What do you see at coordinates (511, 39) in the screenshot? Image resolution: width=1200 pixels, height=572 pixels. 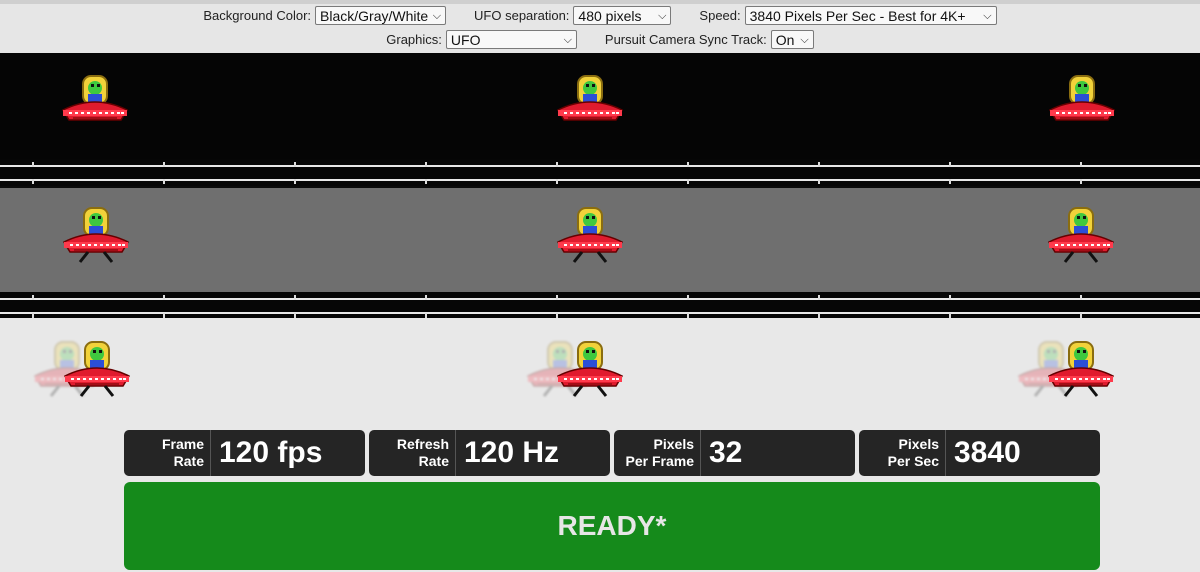 I see `graphics-select: UFO ⌵` at bounding box center [511, 39].